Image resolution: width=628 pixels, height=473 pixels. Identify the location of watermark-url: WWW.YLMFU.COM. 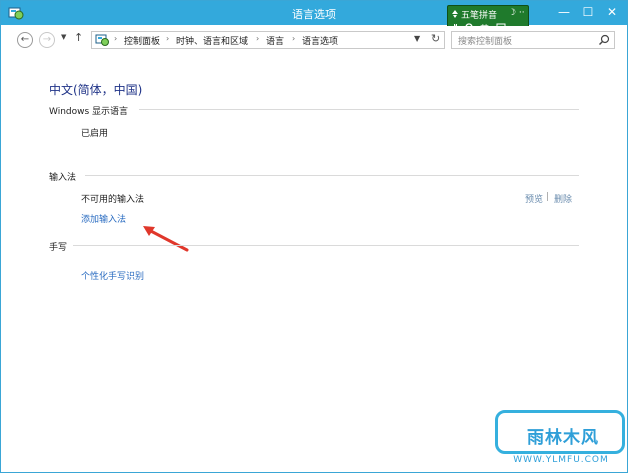
(561, 460).